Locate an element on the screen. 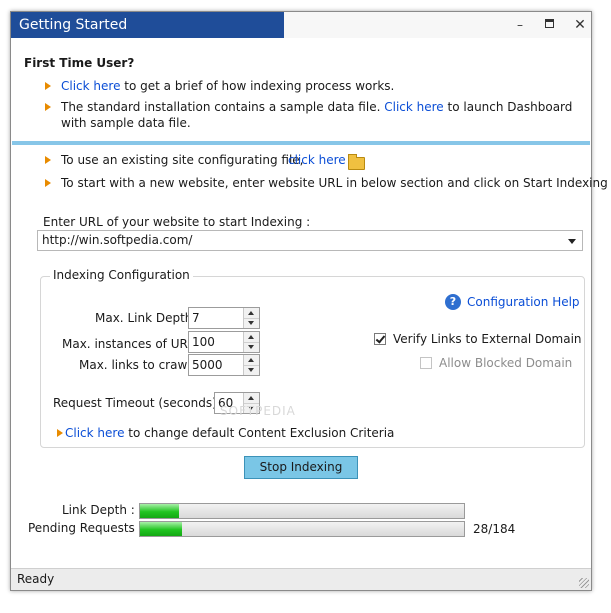  pending-requests-progress-fill is located at coordinates (161, 529).